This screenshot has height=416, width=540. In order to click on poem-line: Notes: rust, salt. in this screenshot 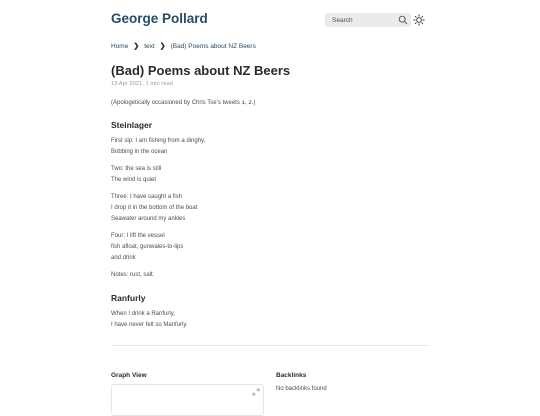, I will do `click(133, 275)`.